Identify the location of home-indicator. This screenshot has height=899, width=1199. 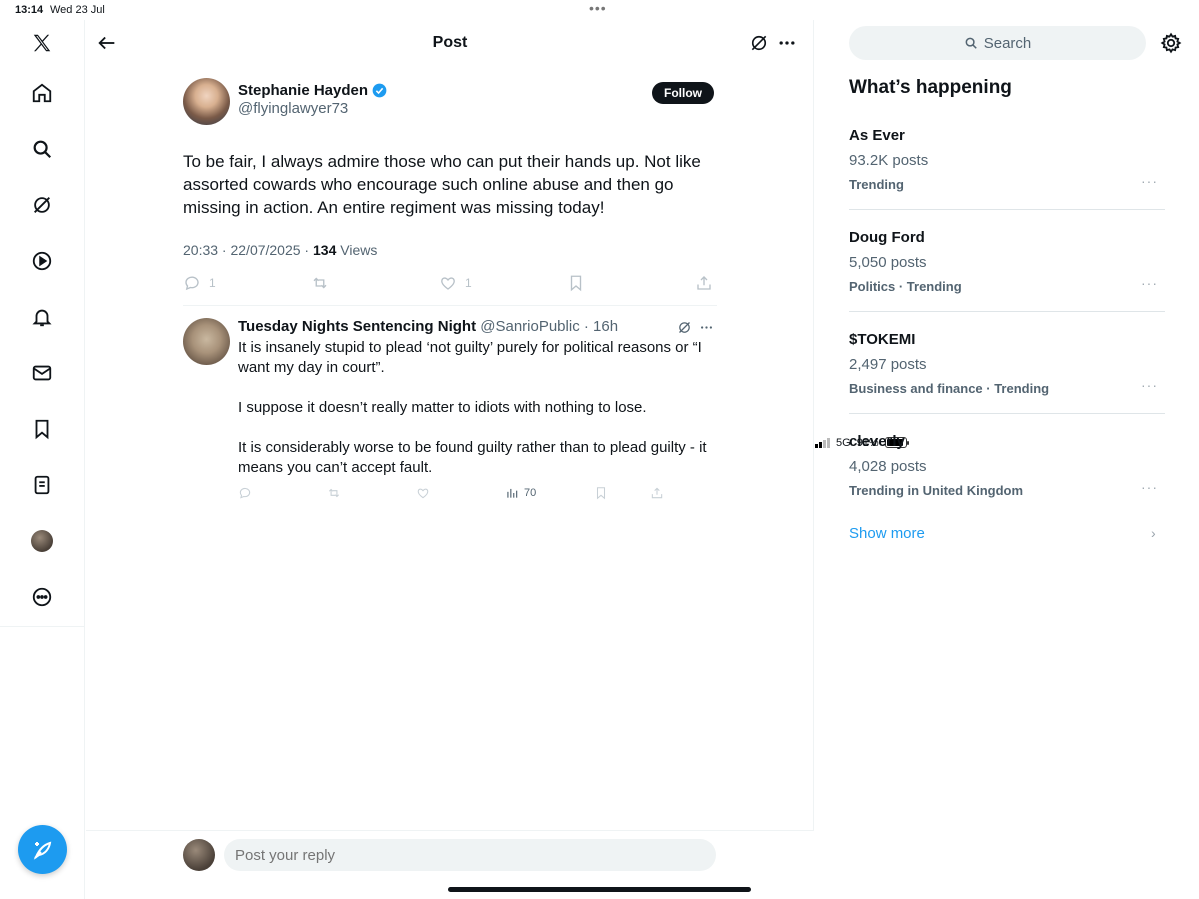
(599, 889).